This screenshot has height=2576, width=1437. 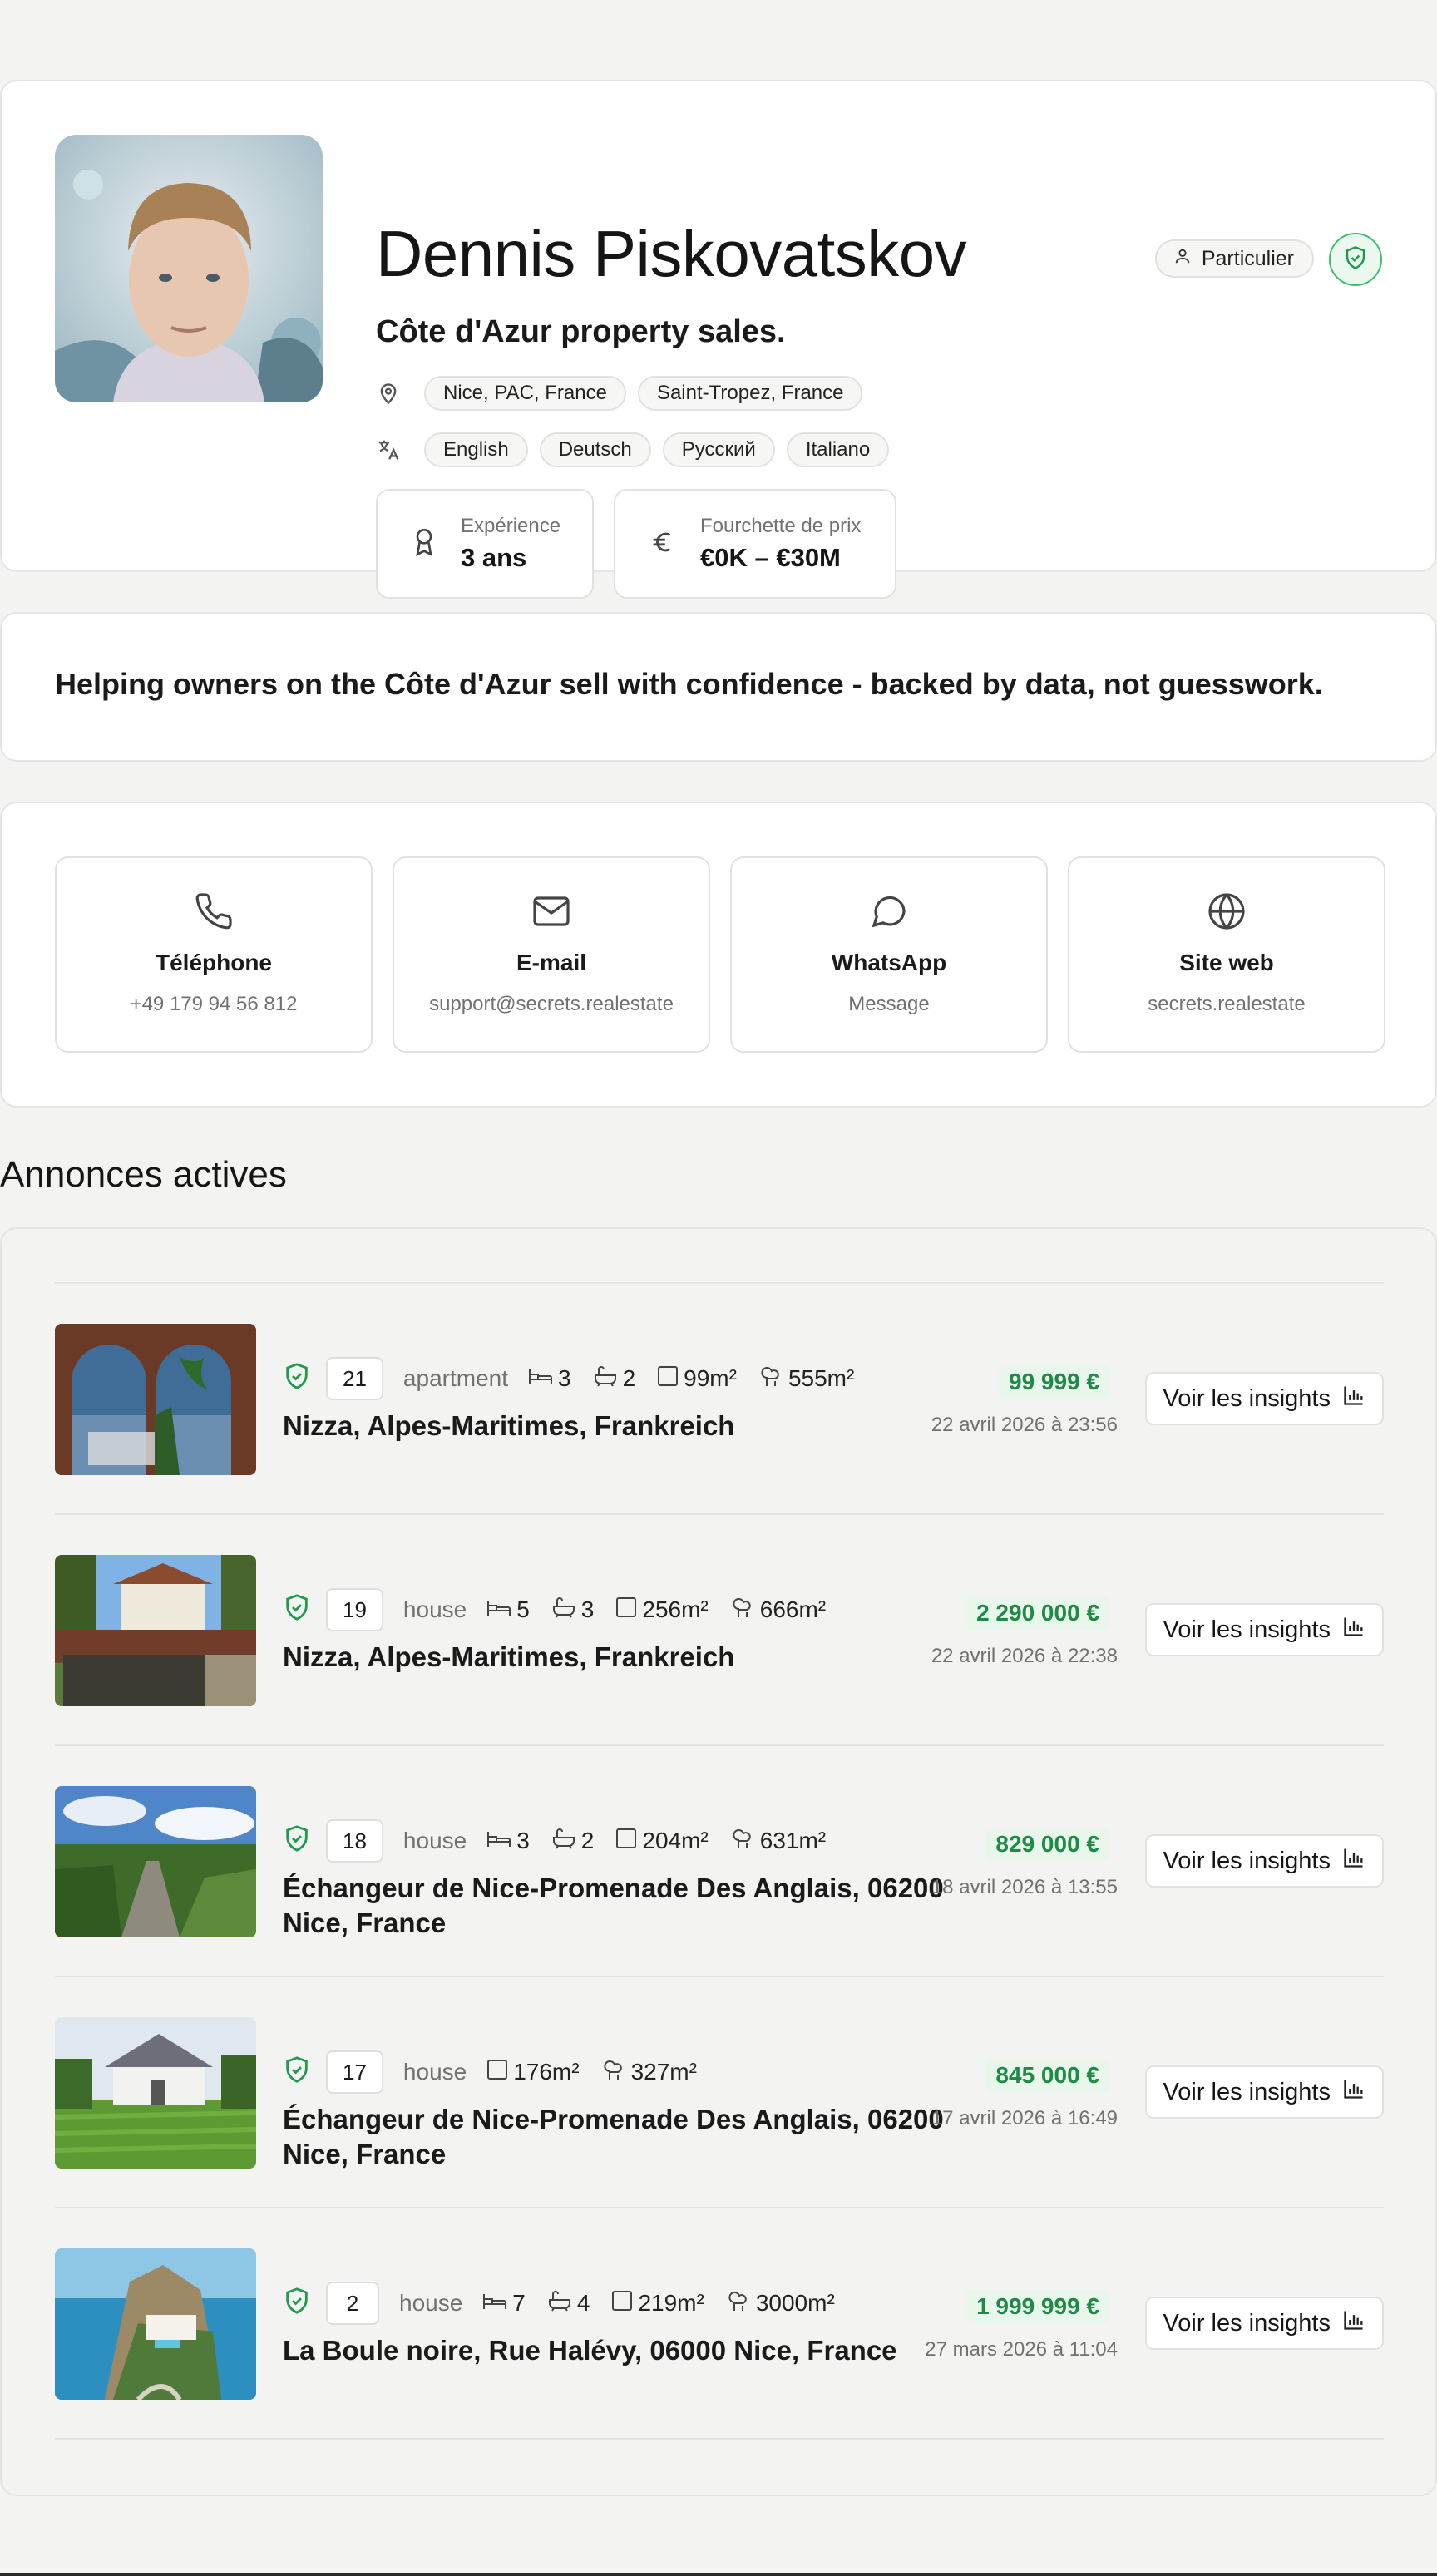 I want to click on land-area: 666m², so click(x=778, y=1610).